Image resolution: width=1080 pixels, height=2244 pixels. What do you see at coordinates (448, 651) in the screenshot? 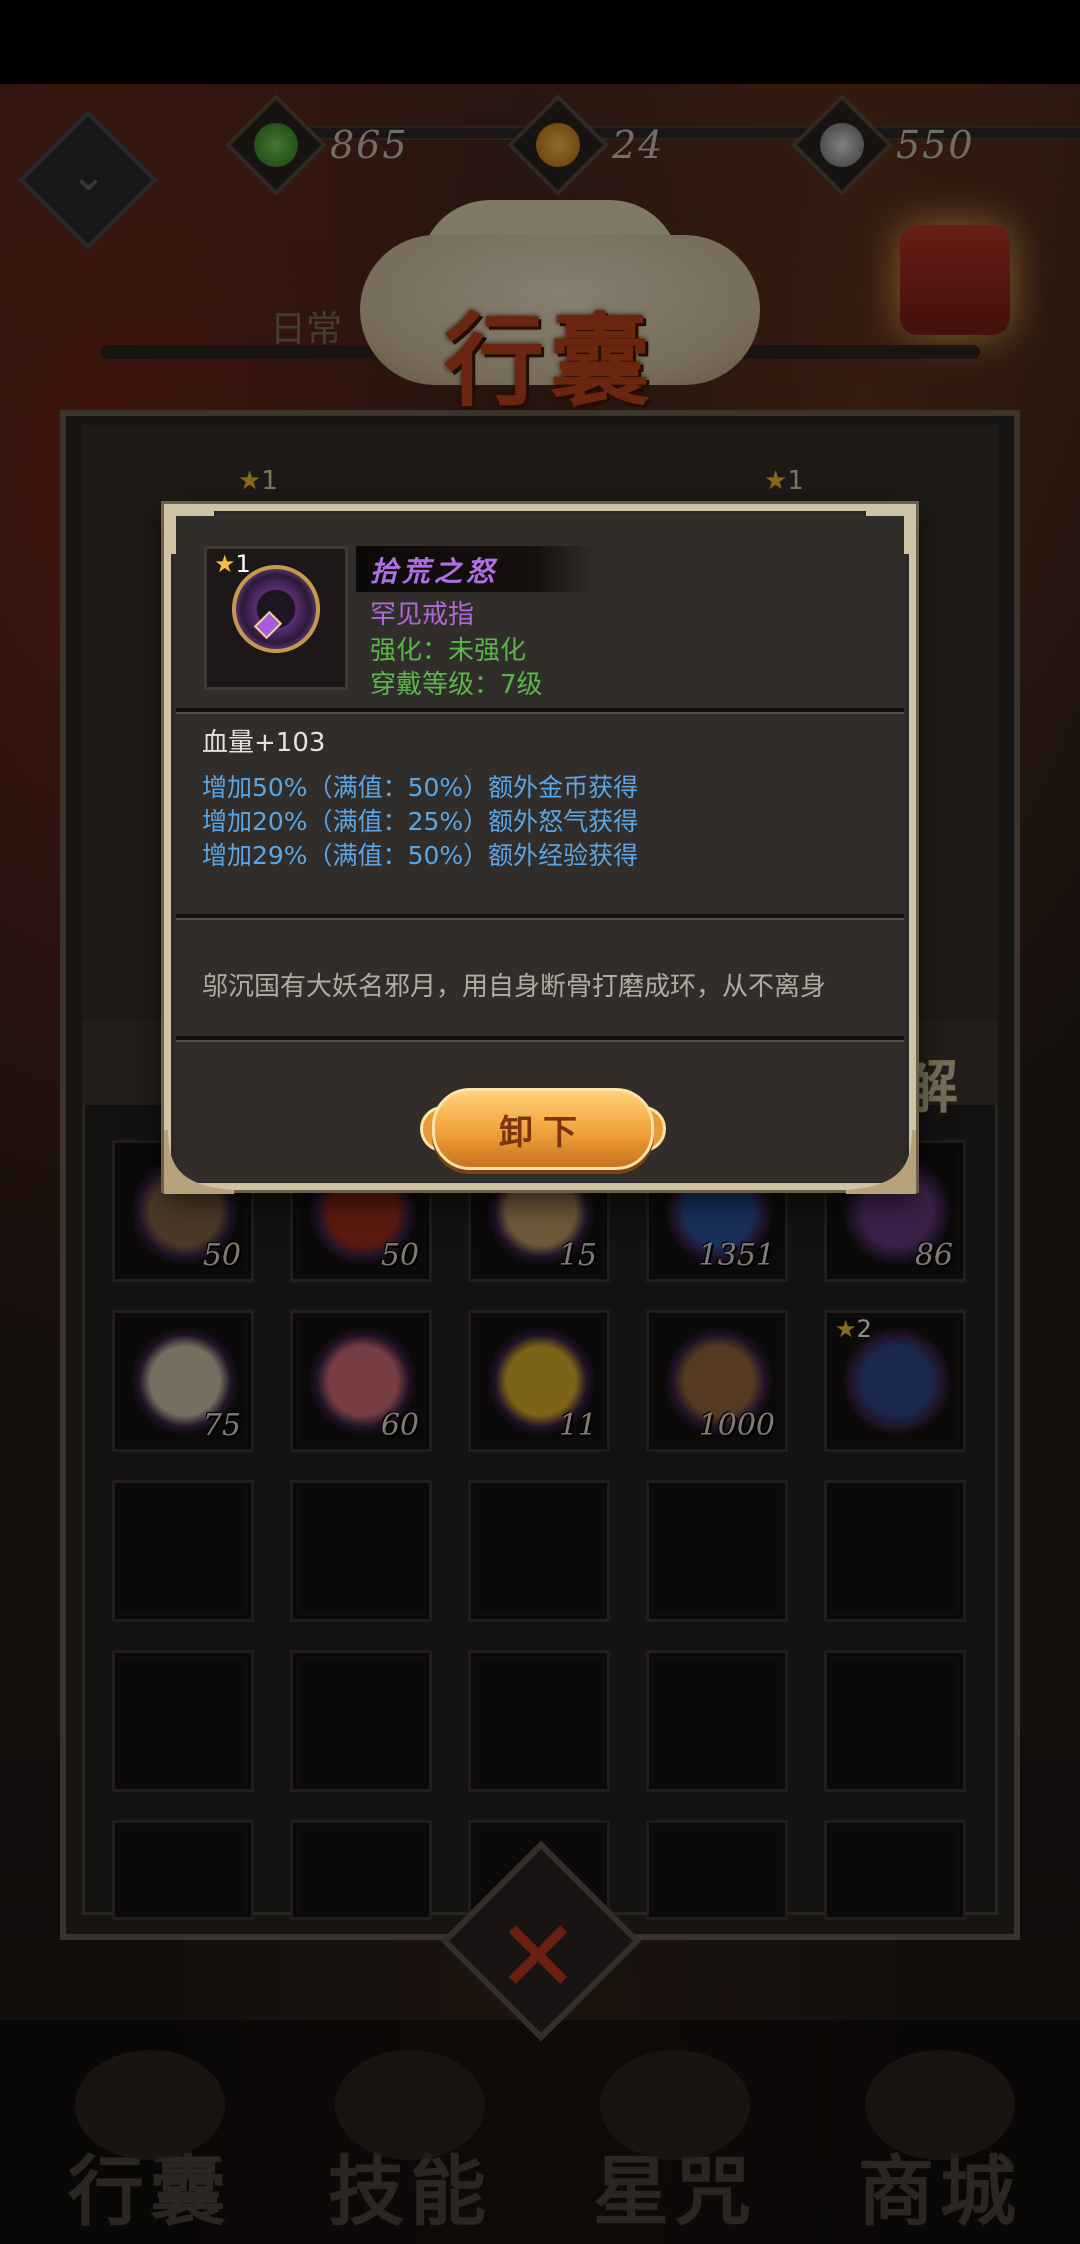
I see `item-enhance-status: 强化：未强化` at bounding box center [448, 651].